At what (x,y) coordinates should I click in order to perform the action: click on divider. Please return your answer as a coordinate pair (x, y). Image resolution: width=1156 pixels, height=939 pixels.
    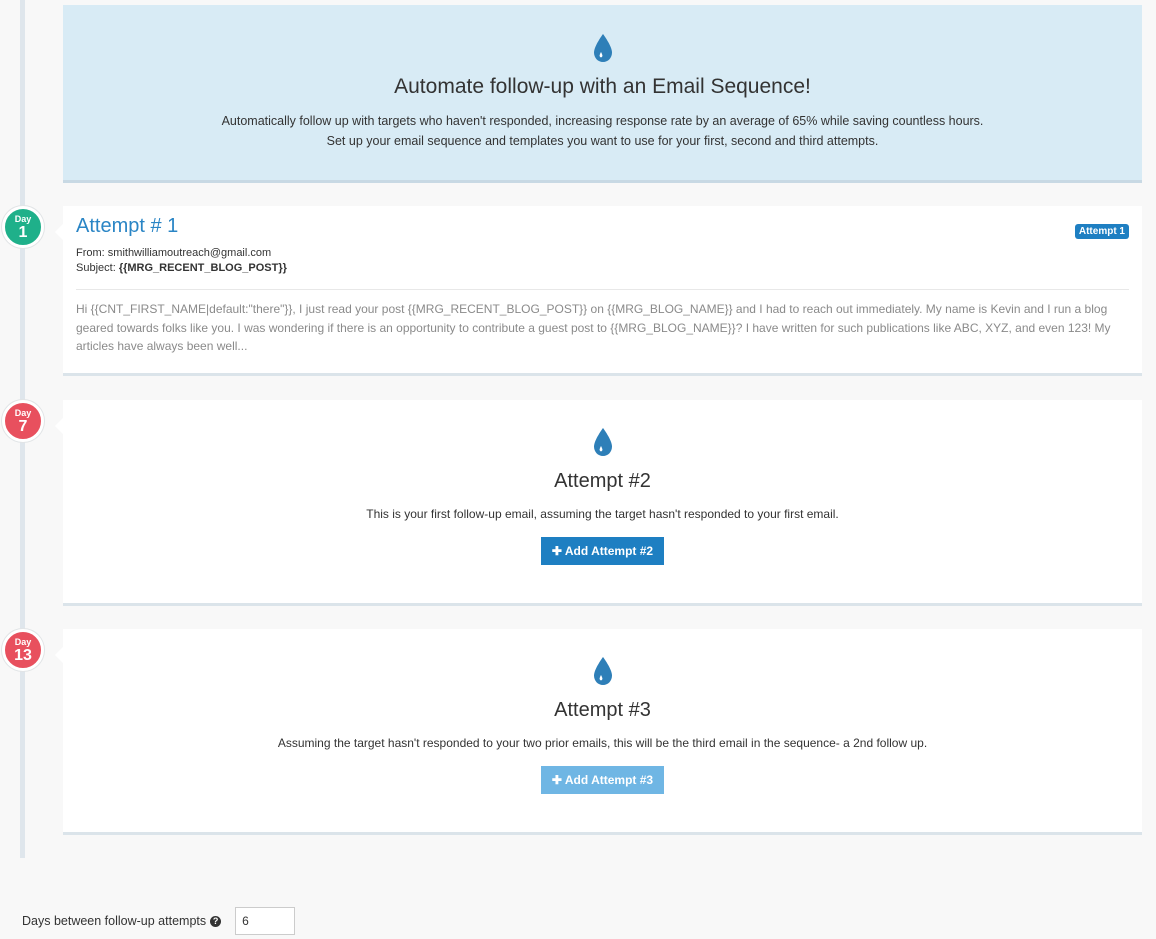
    Looking at the image, I should click on (602, 289).